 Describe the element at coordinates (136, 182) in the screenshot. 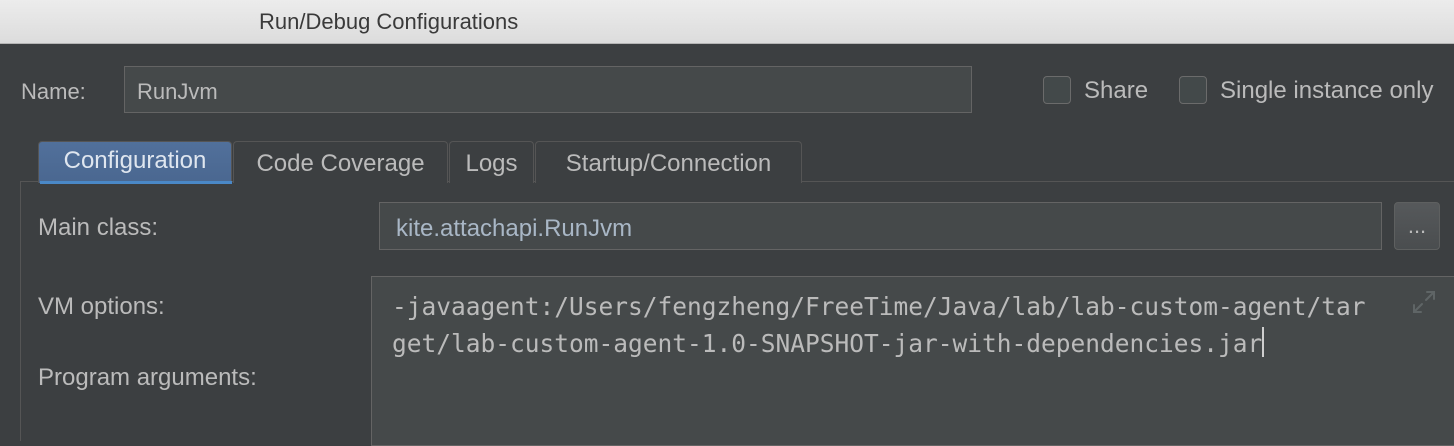

I see `selected-tab-indicator` at that location.